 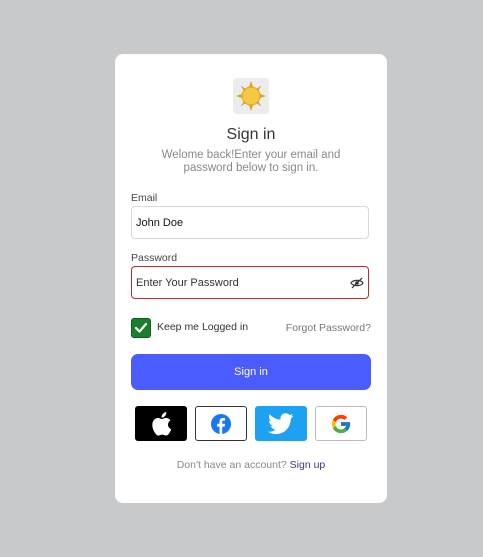 I want to click on sun-logo-icon, so click(x=251, y=96).